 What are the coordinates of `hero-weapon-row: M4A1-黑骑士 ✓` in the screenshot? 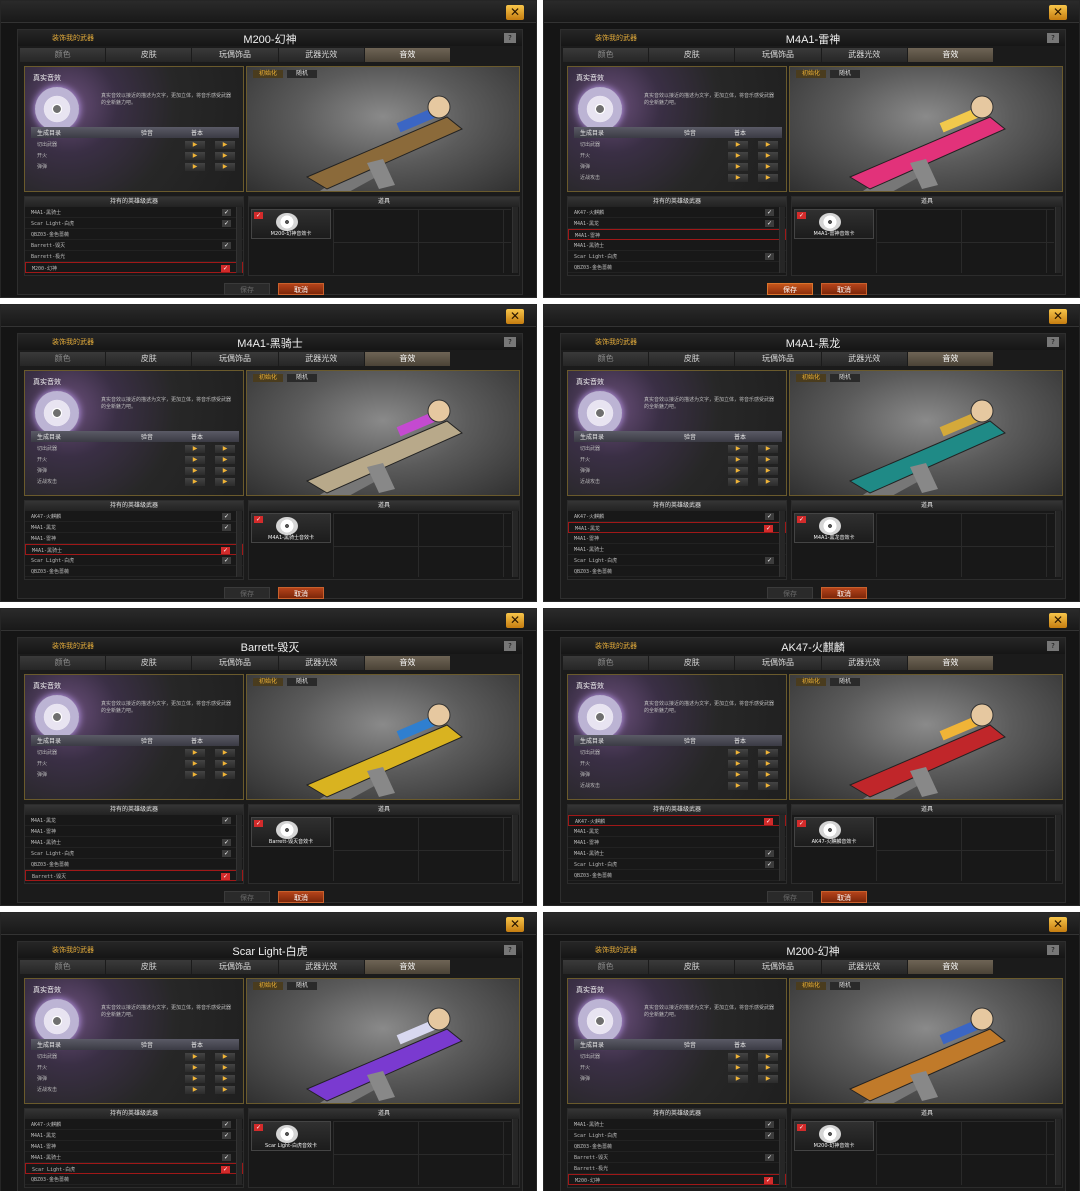 It's located at (134, 1157).